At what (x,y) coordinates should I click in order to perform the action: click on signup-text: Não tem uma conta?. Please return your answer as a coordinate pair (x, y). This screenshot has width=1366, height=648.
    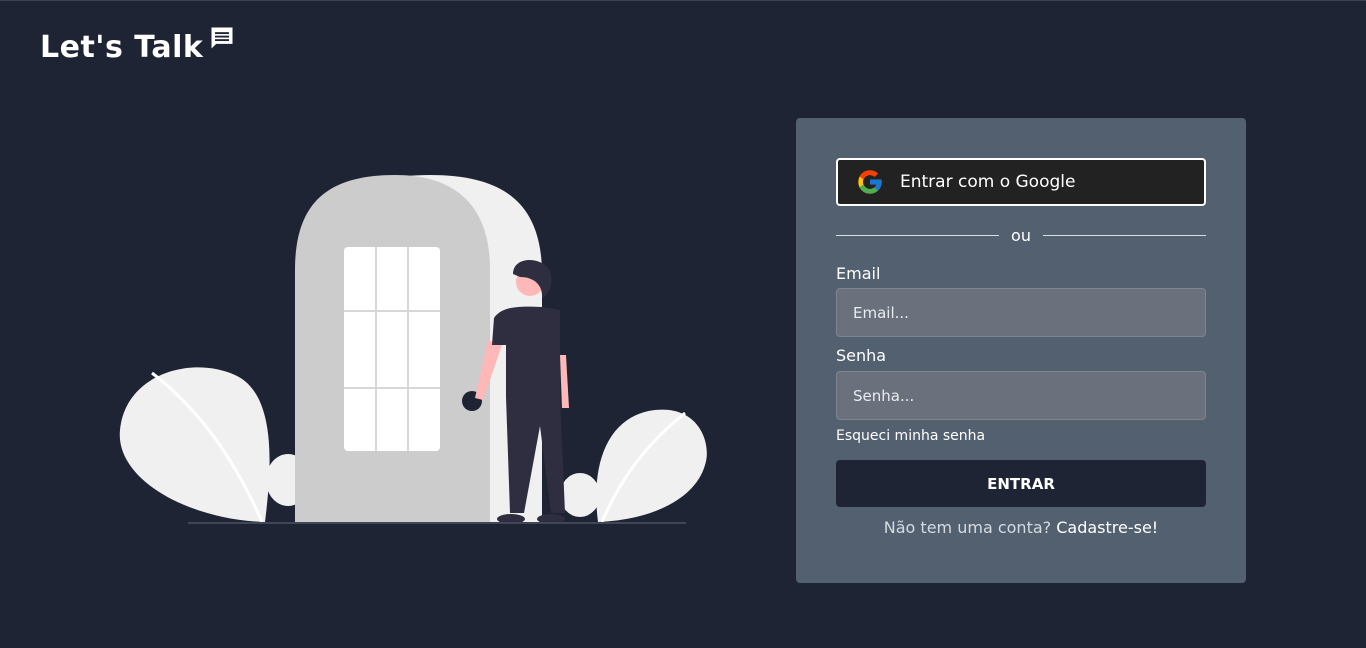
    Looking at the image, I should click on (967, 527).